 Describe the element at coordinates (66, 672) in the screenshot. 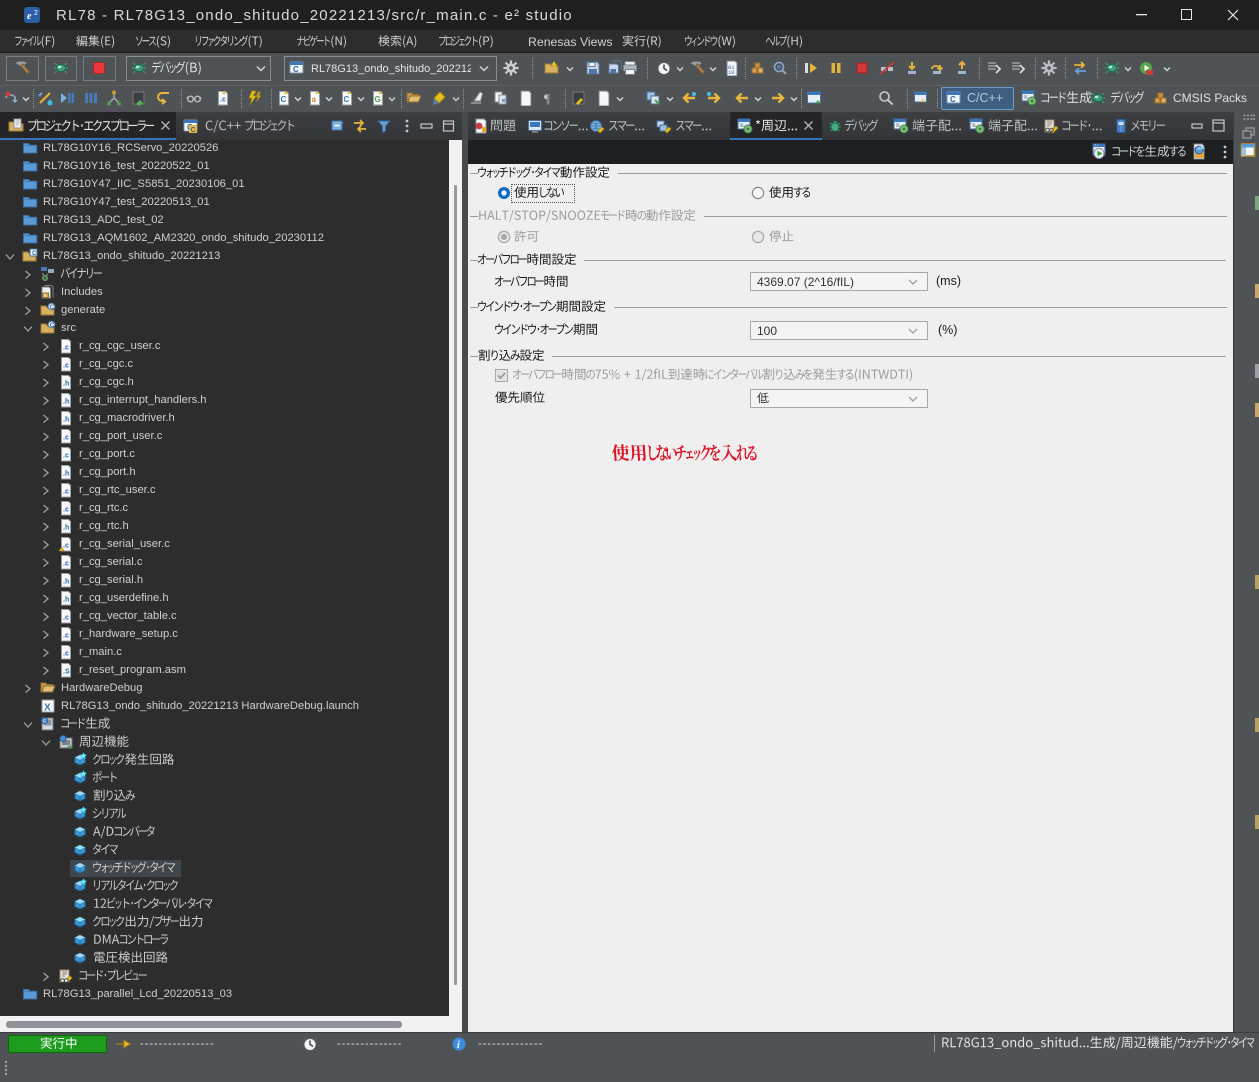

I see `svg-text: .S` at that location.